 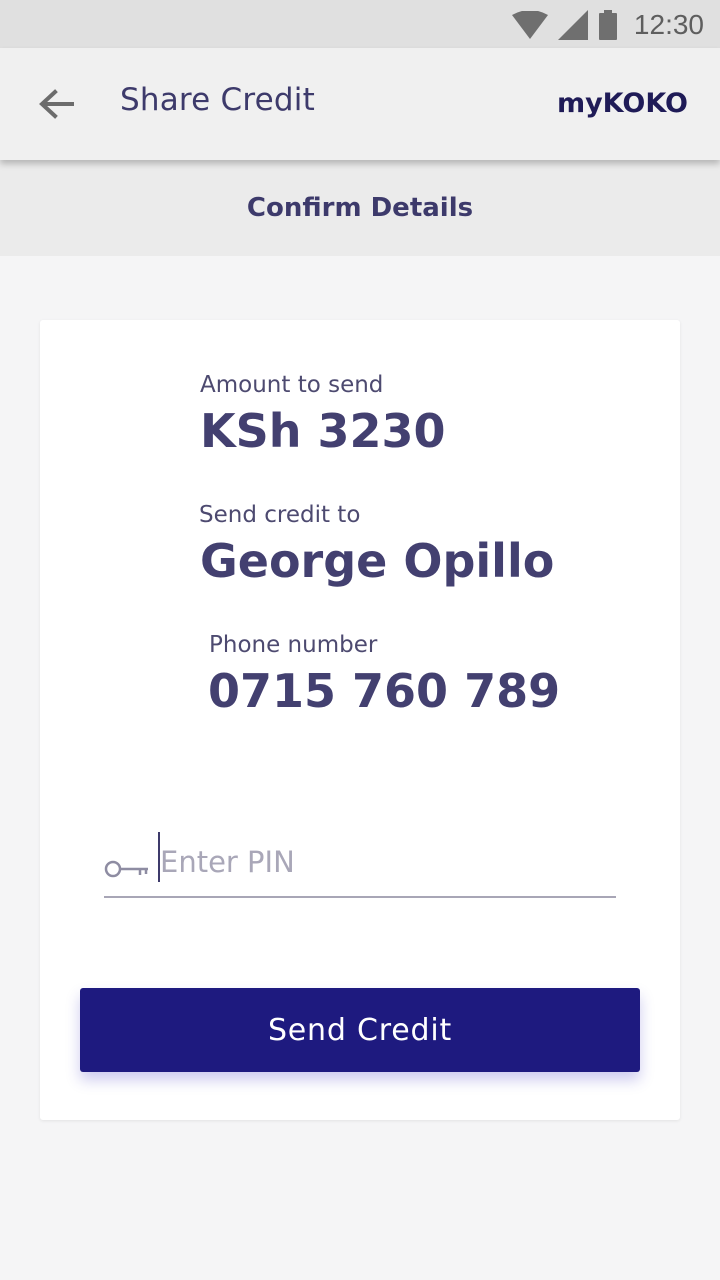 I want to click on app-bar: Share Credit myKOKO, so click(x=360, y=104).